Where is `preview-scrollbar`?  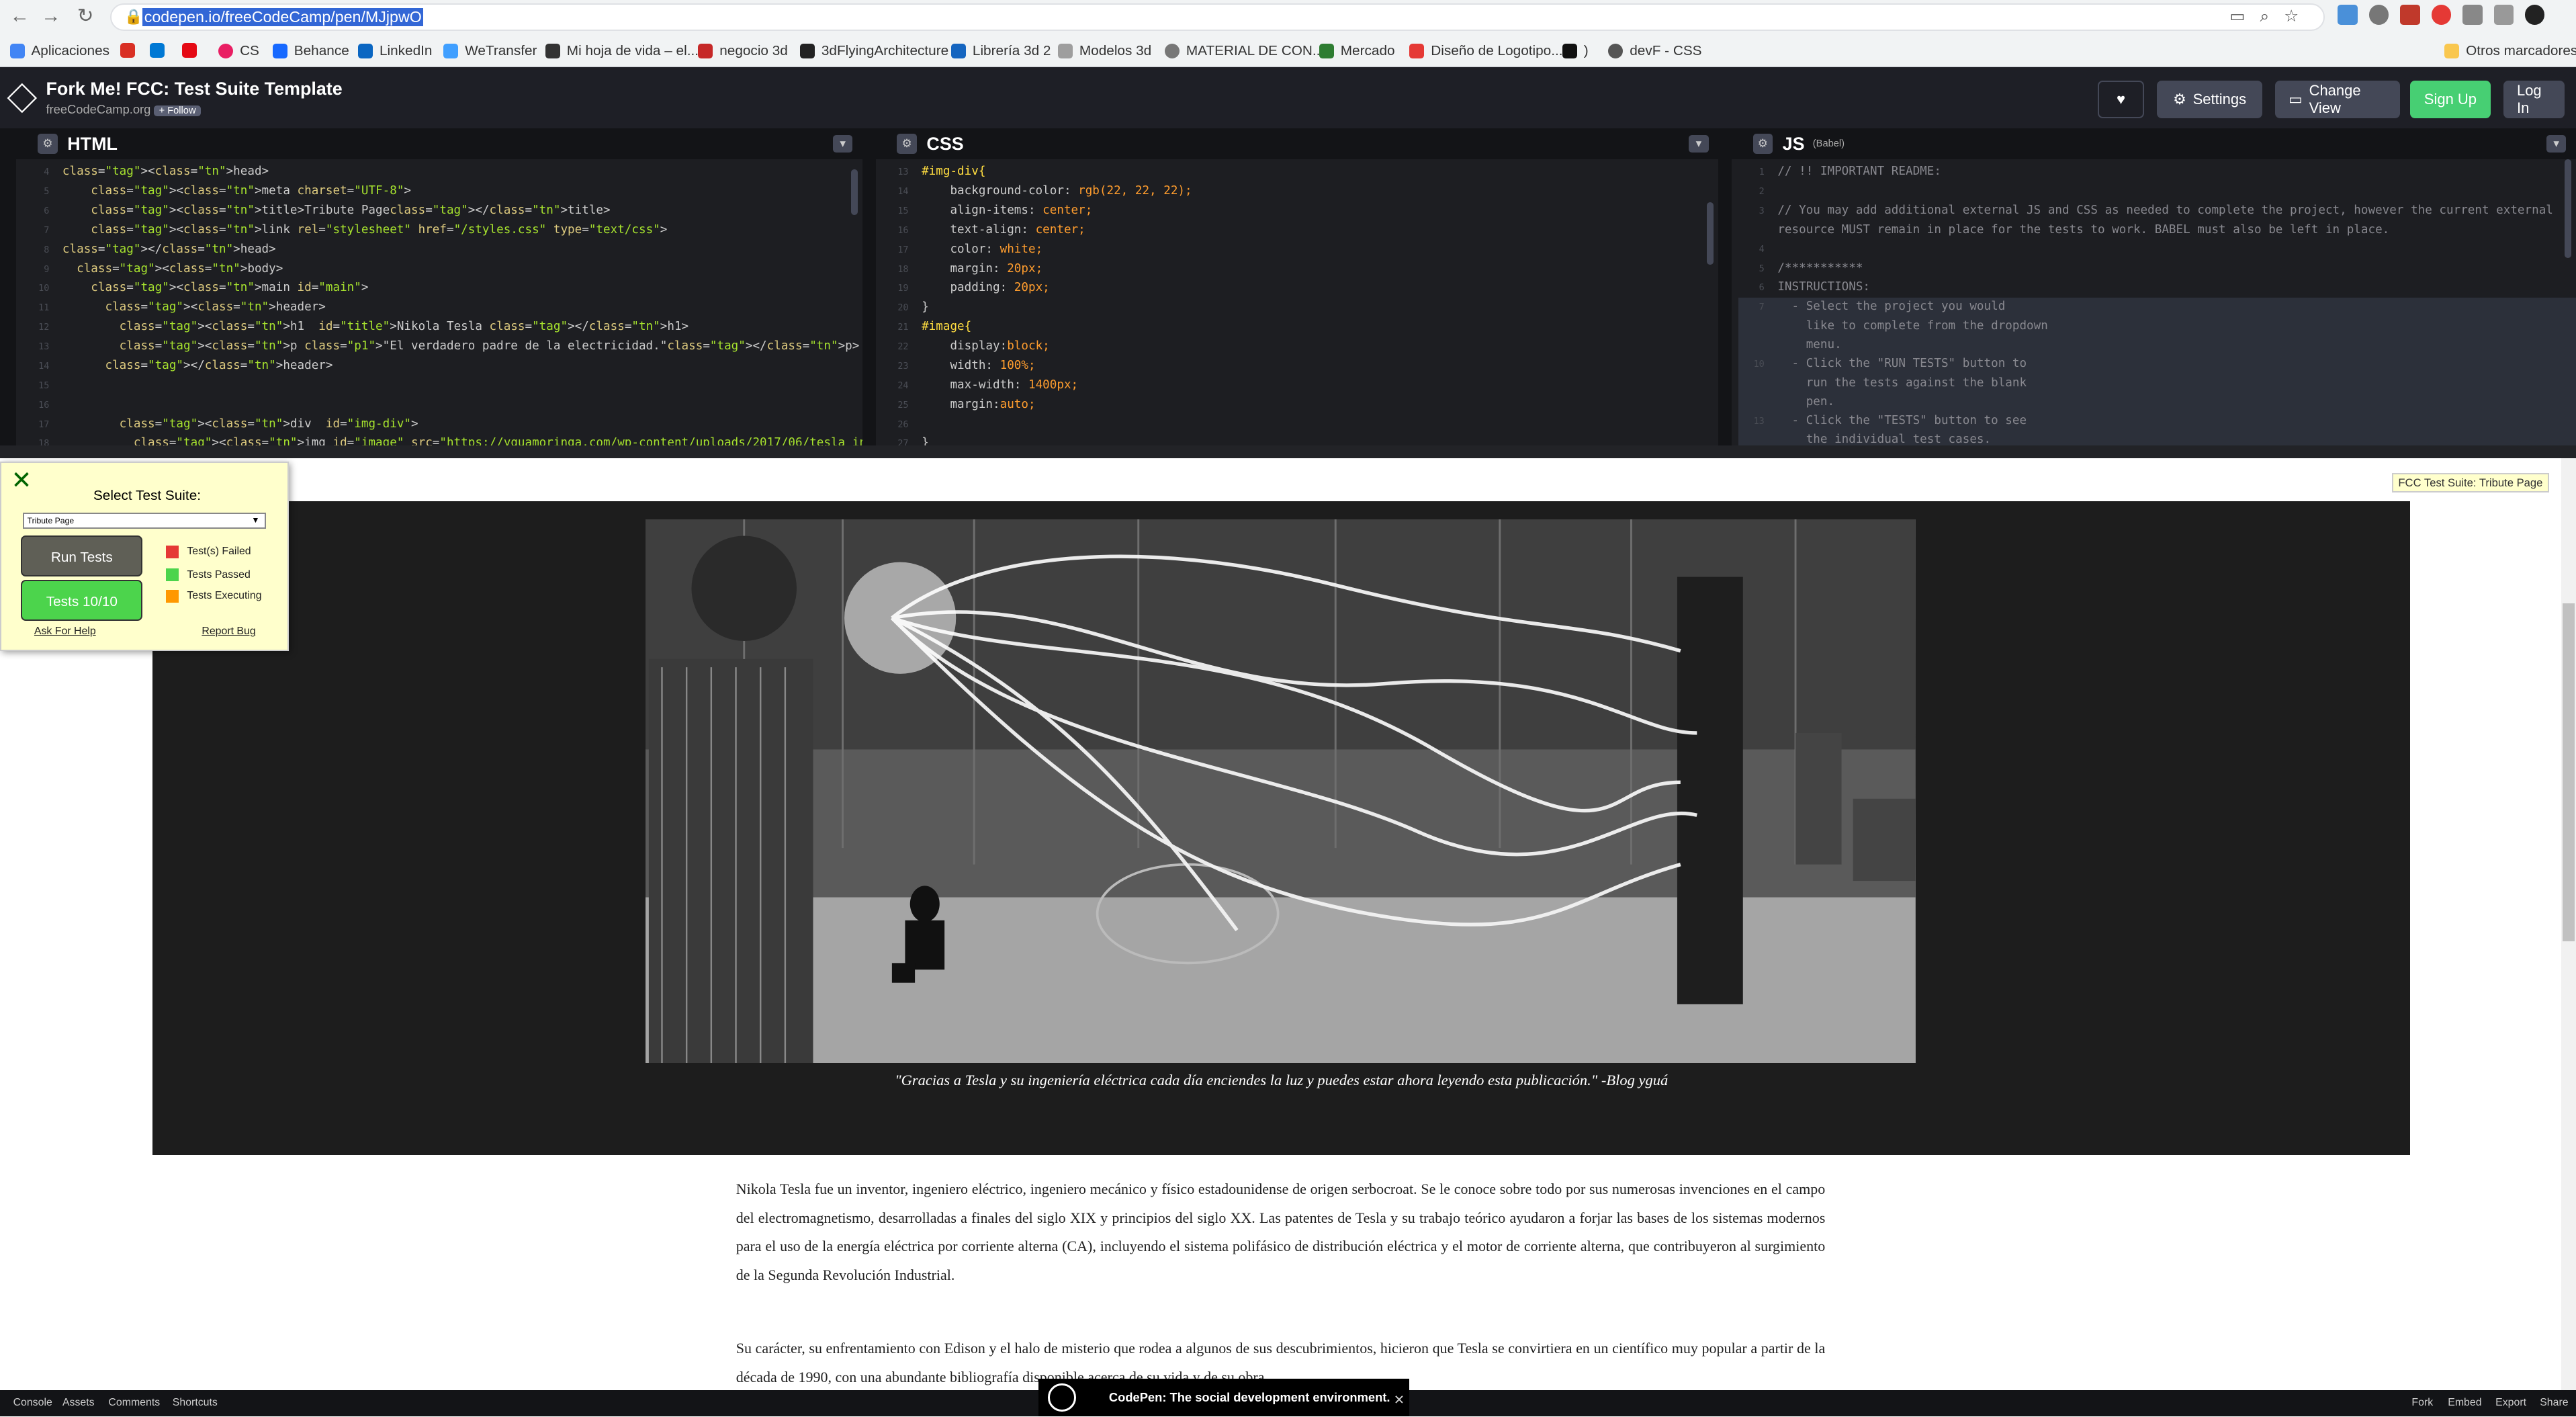 preview-scrollbar is located at coordinates (2569, 924).